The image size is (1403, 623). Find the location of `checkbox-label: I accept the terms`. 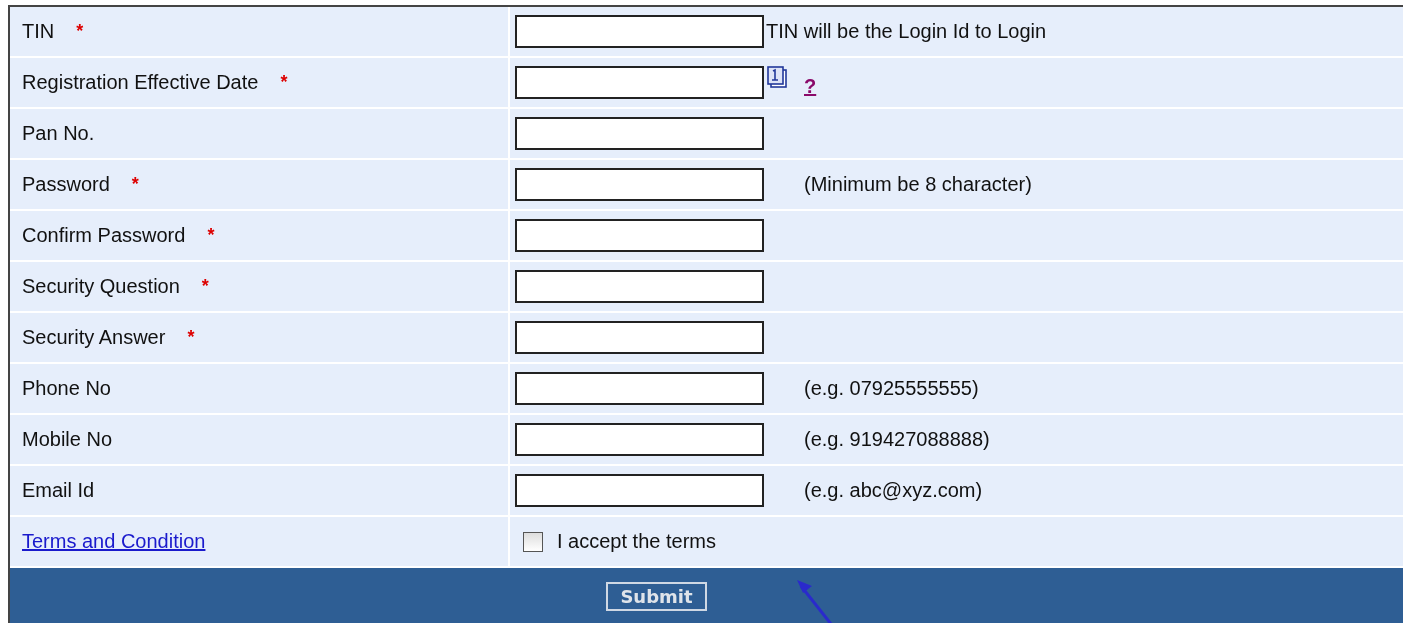

checkbox-label: I accept the terms is located at coordinates (636, 541).